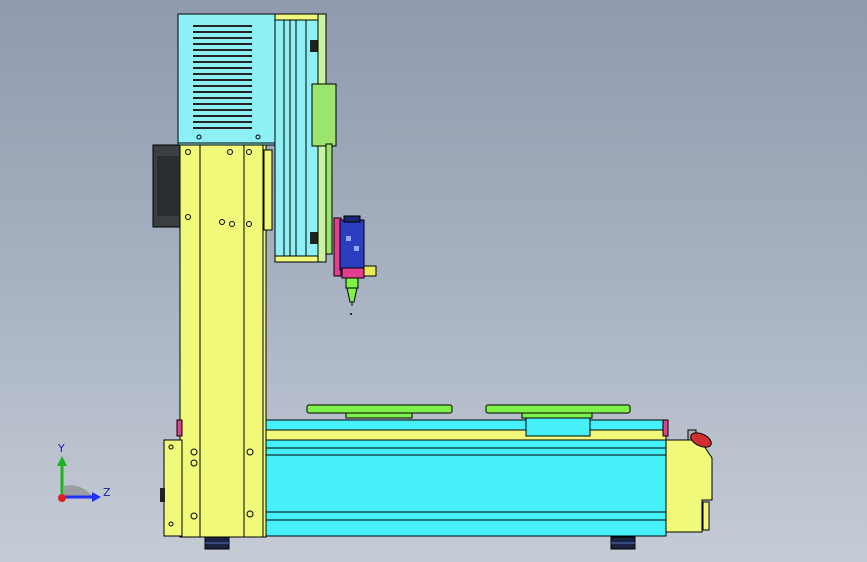 The width and height of the screenshot is (867, 562). I want to click on front-control-box, so click(689, 486).